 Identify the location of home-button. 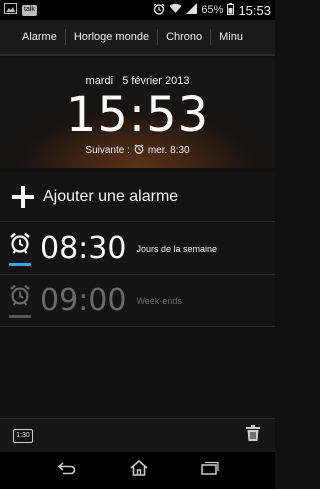
(138, 470).